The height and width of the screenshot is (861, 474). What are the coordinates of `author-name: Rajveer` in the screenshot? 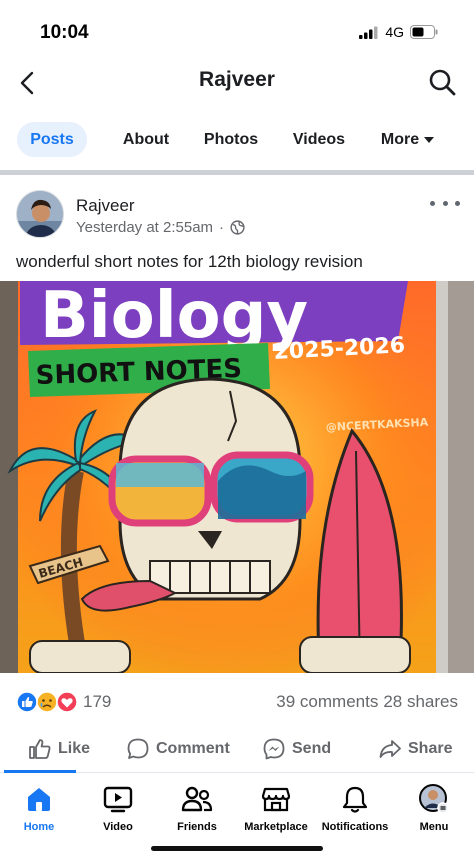 It's located at (105, 206).